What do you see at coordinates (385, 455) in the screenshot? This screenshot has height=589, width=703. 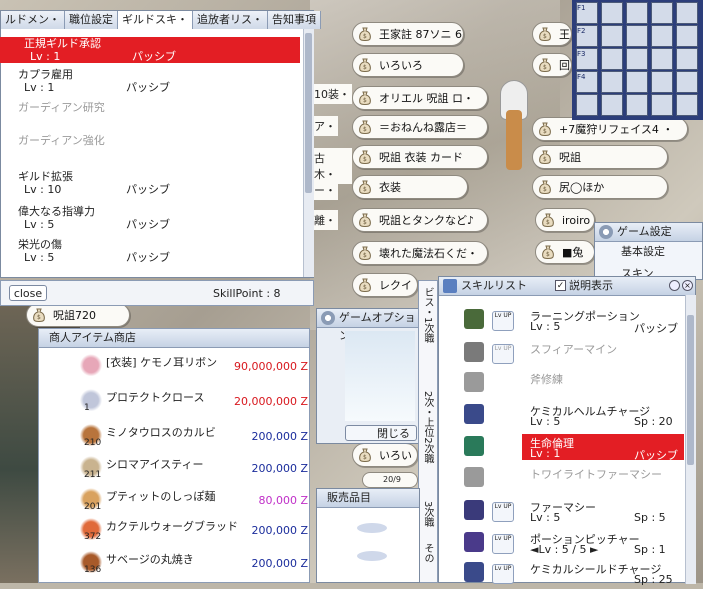 I see `vendor-bubble: $ いろい` at bounding box center [385, 455].